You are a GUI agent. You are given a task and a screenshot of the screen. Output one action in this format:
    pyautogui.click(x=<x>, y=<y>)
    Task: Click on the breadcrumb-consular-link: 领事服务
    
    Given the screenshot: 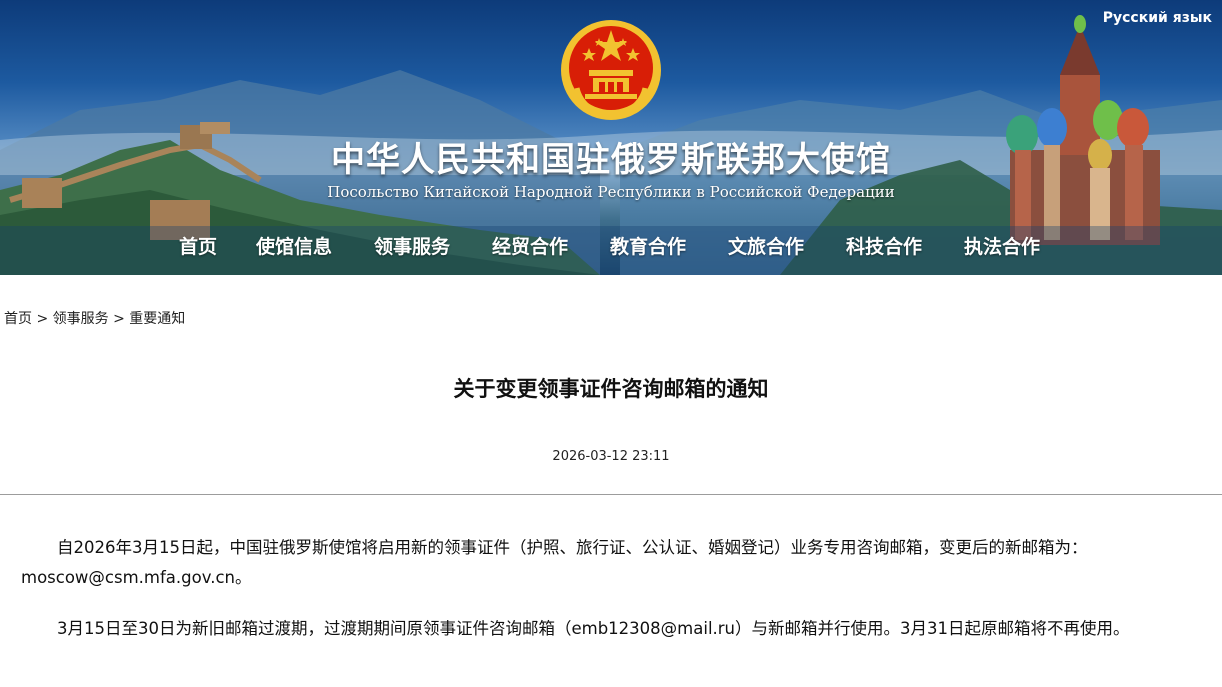 What is the action you would take?
    pyautogui.click(x=81, y=319)
    